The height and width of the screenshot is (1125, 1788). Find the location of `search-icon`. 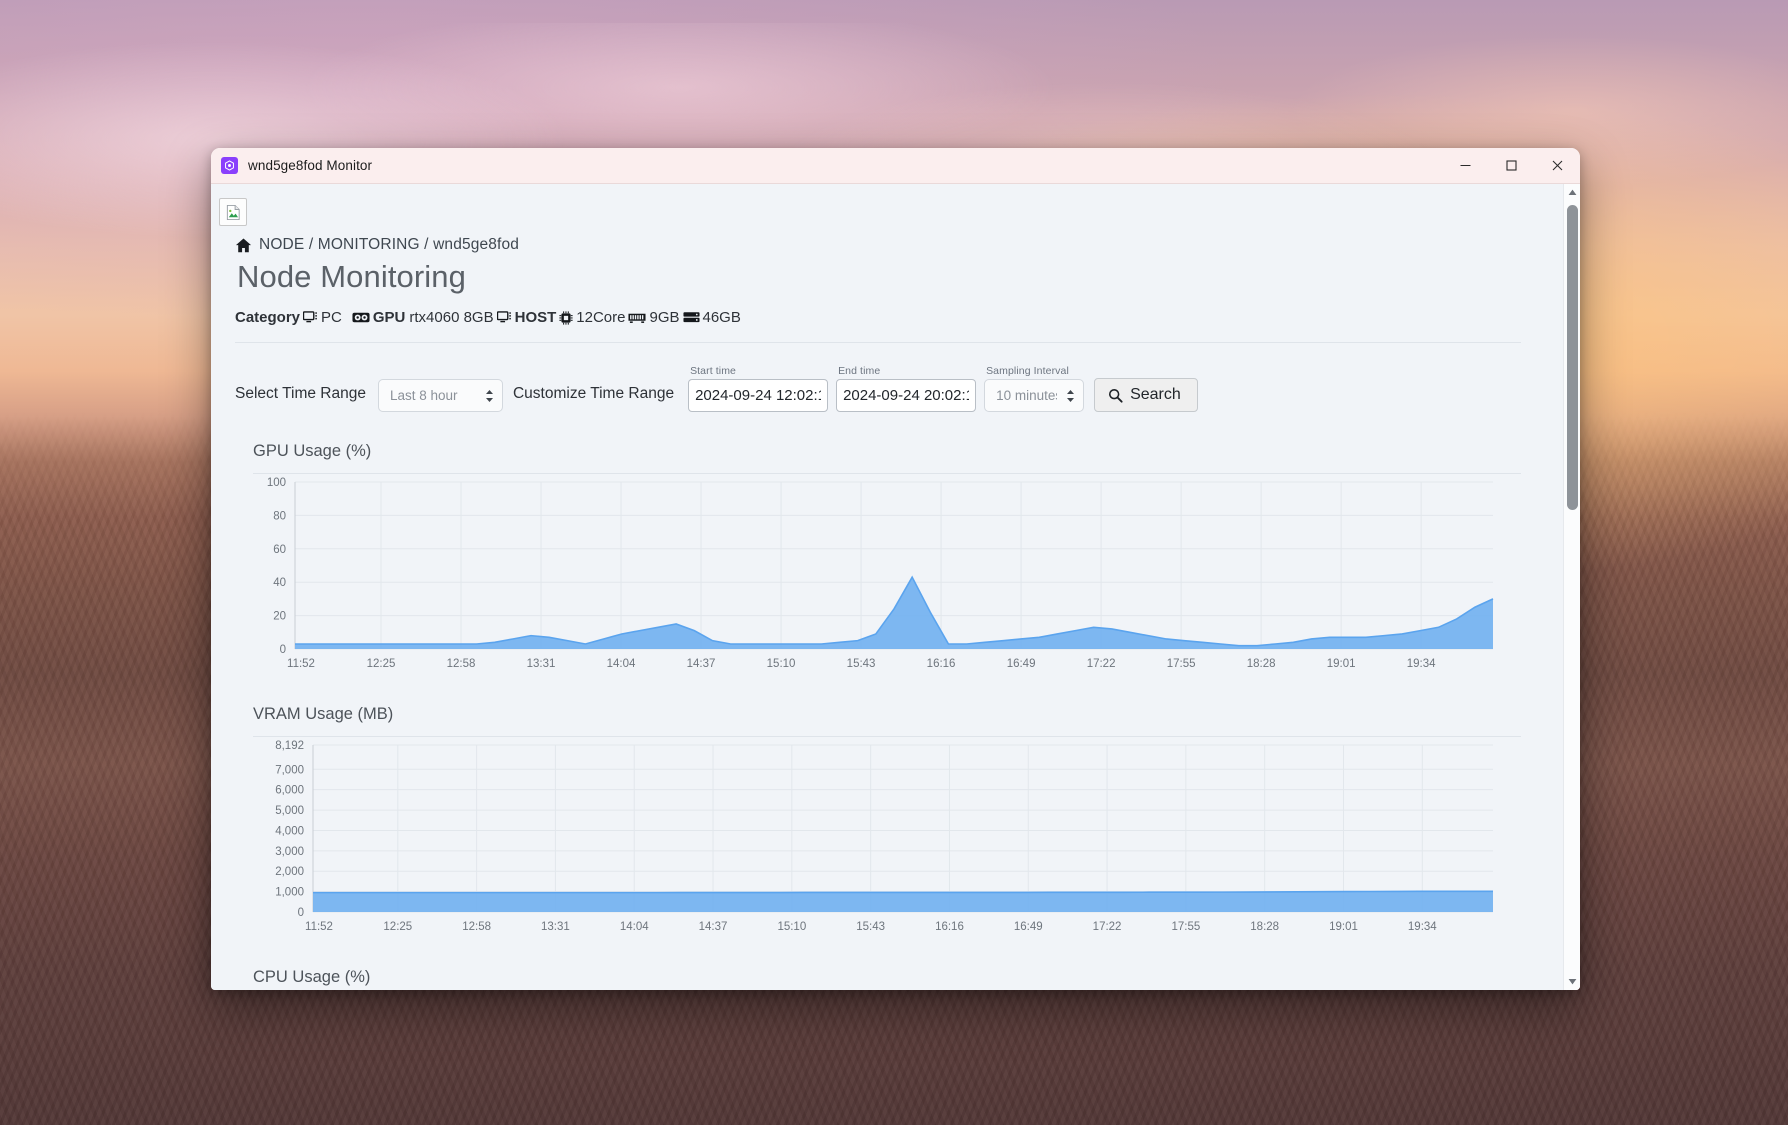

search-icon is located at coordinates (1115, 395).